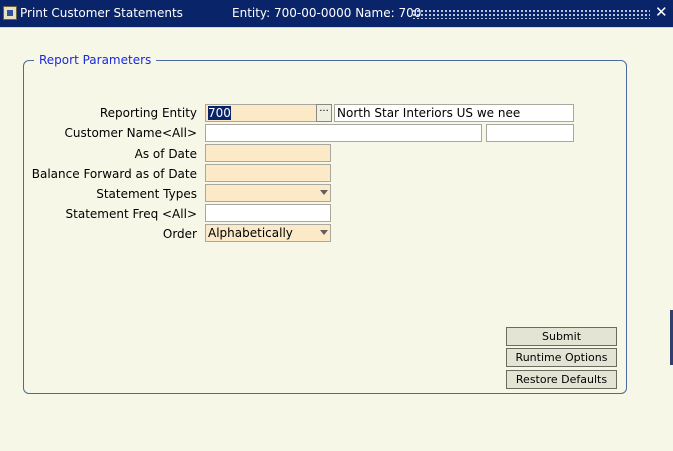  I want to click on entity-description-field: North Star Interiors US we nee, so click(454, 113).